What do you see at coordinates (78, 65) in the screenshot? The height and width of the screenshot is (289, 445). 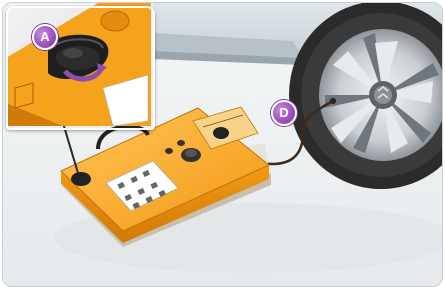 I see `inset-zoom-panel` at bounding box center [78, 65].